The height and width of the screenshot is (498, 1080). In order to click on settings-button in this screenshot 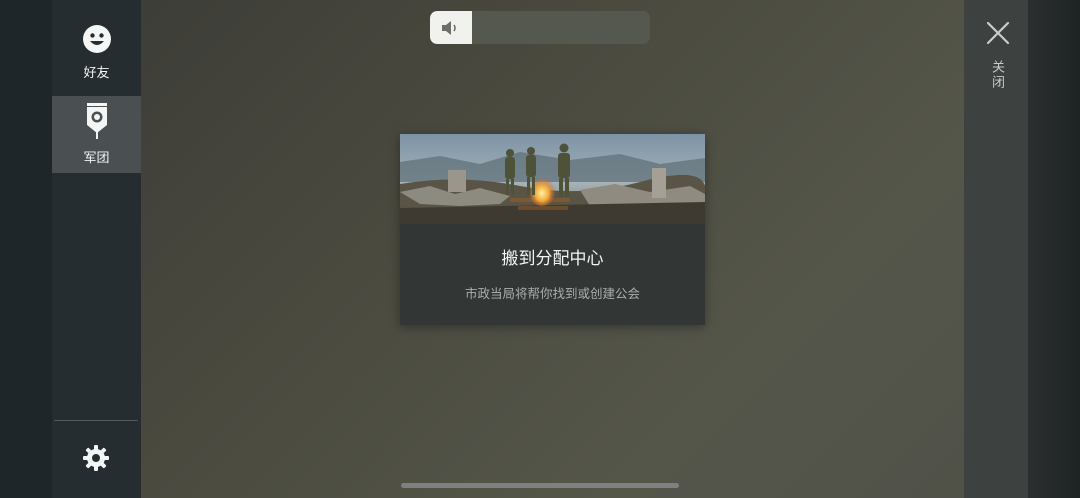, I will do `click(96, 460)`.